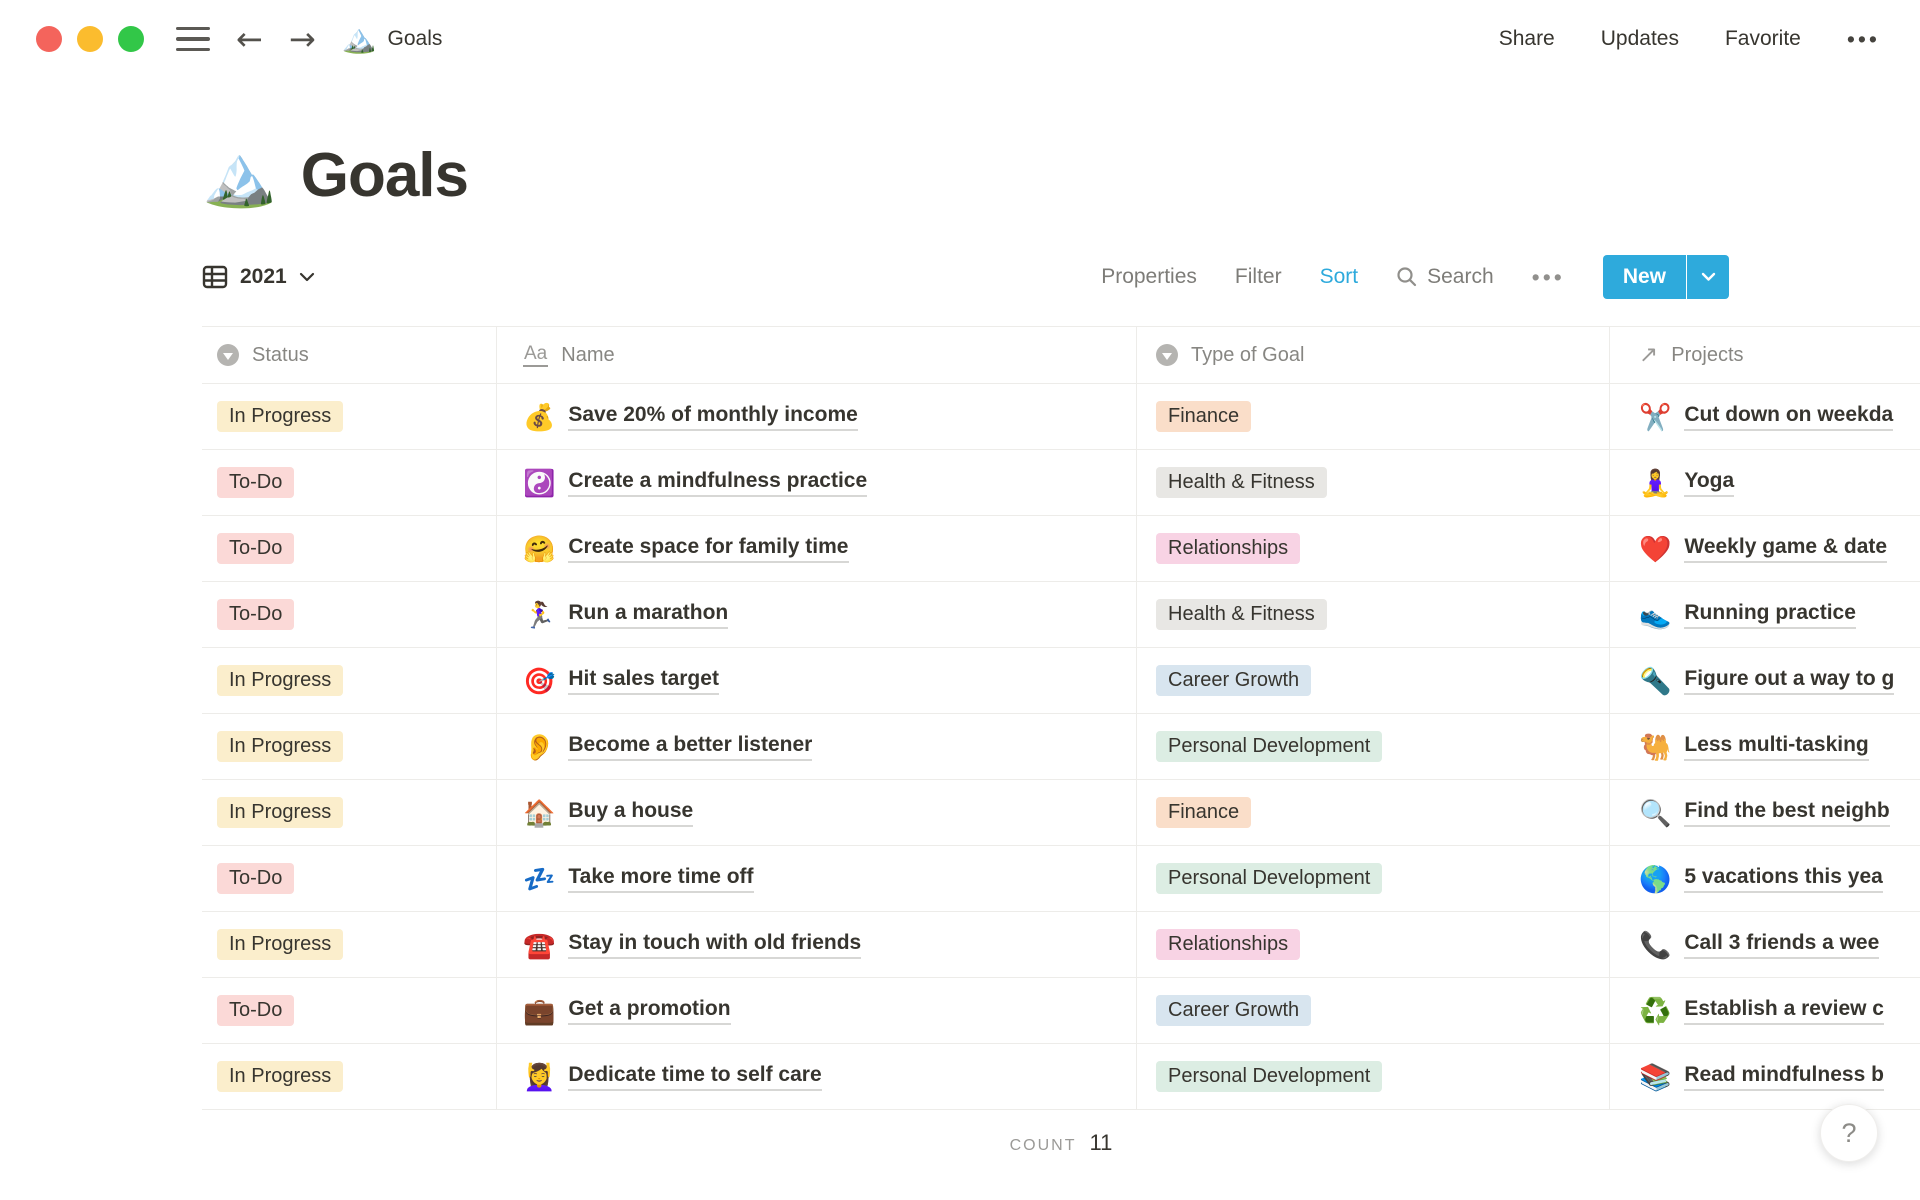 The height and width of the screenshot is (1200, 1920). Describe the element at coordinates (1527, 39) in the screenshot. I see `share-button: Share` at that location.